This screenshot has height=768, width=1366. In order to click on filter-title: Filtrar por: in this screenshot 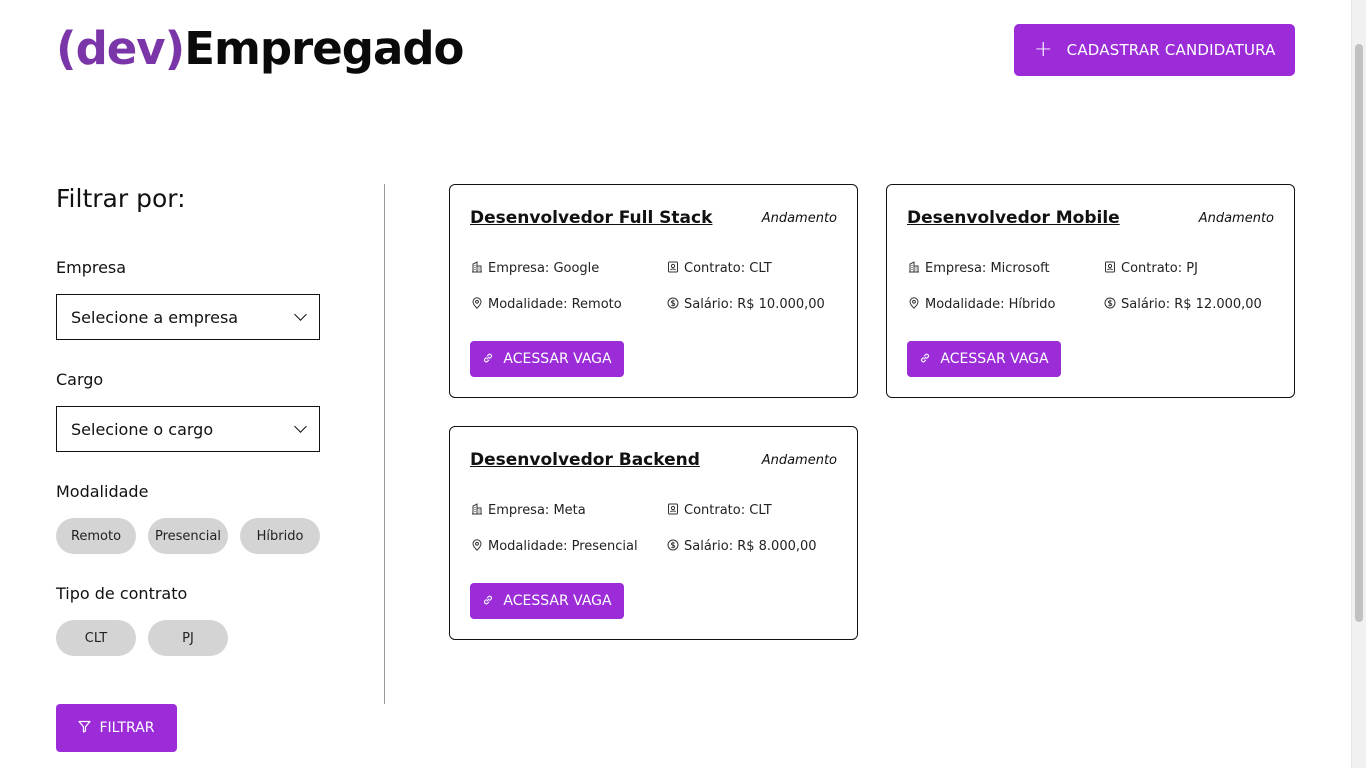, I will do `click(121, 198)`.